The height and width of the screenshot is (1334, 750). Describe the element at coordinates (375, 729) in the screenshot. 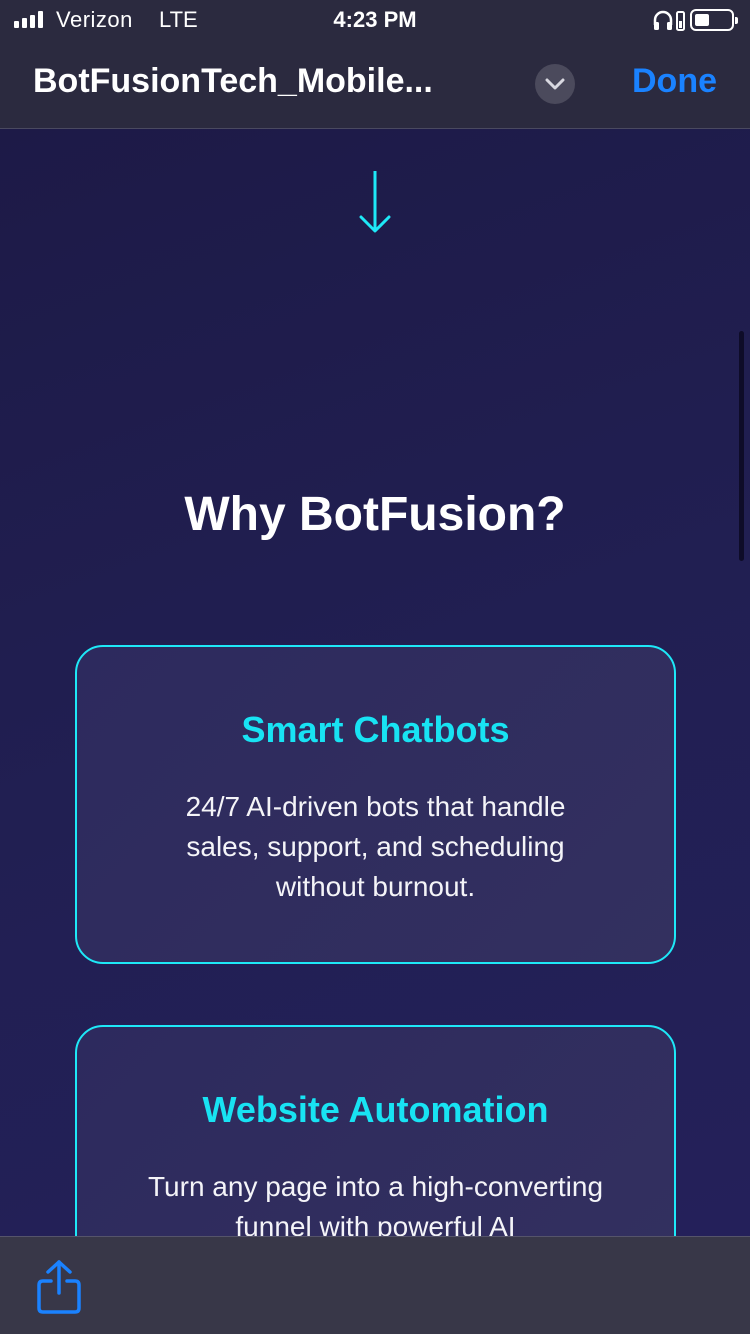

I see `feature-card-title: Smart Chatbots` at that location.